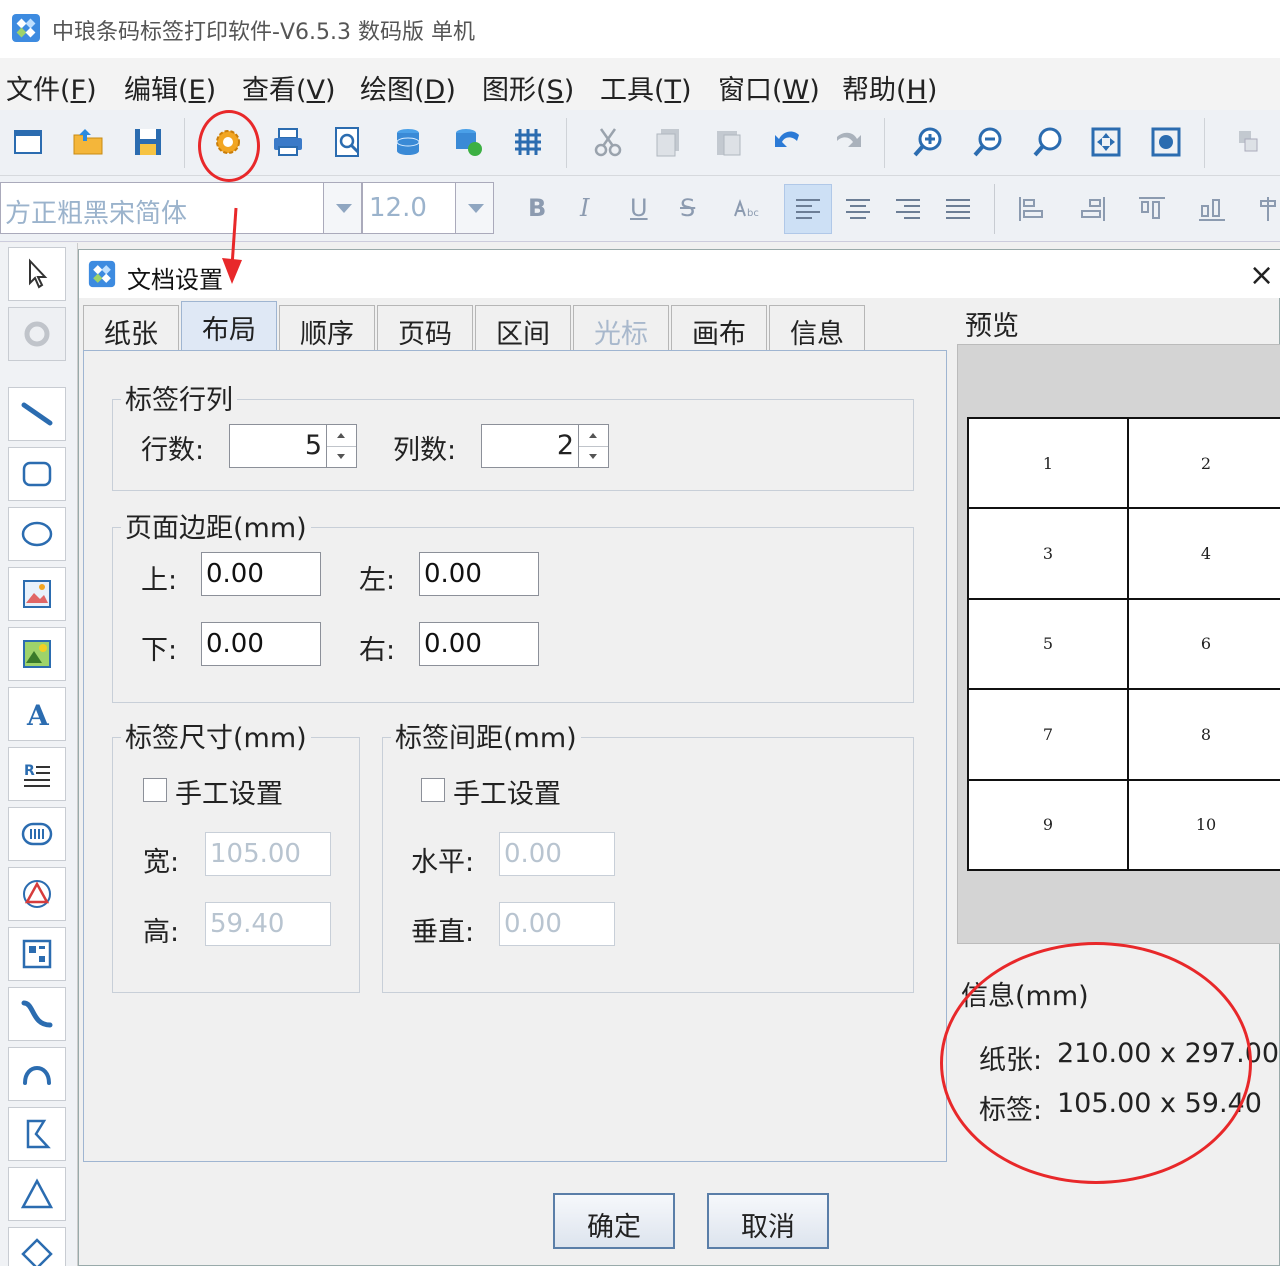 Image resolution: width=1280 pixels, height=1266 pixels. I want to click on rows-stepper: 5, so click(293, 446).